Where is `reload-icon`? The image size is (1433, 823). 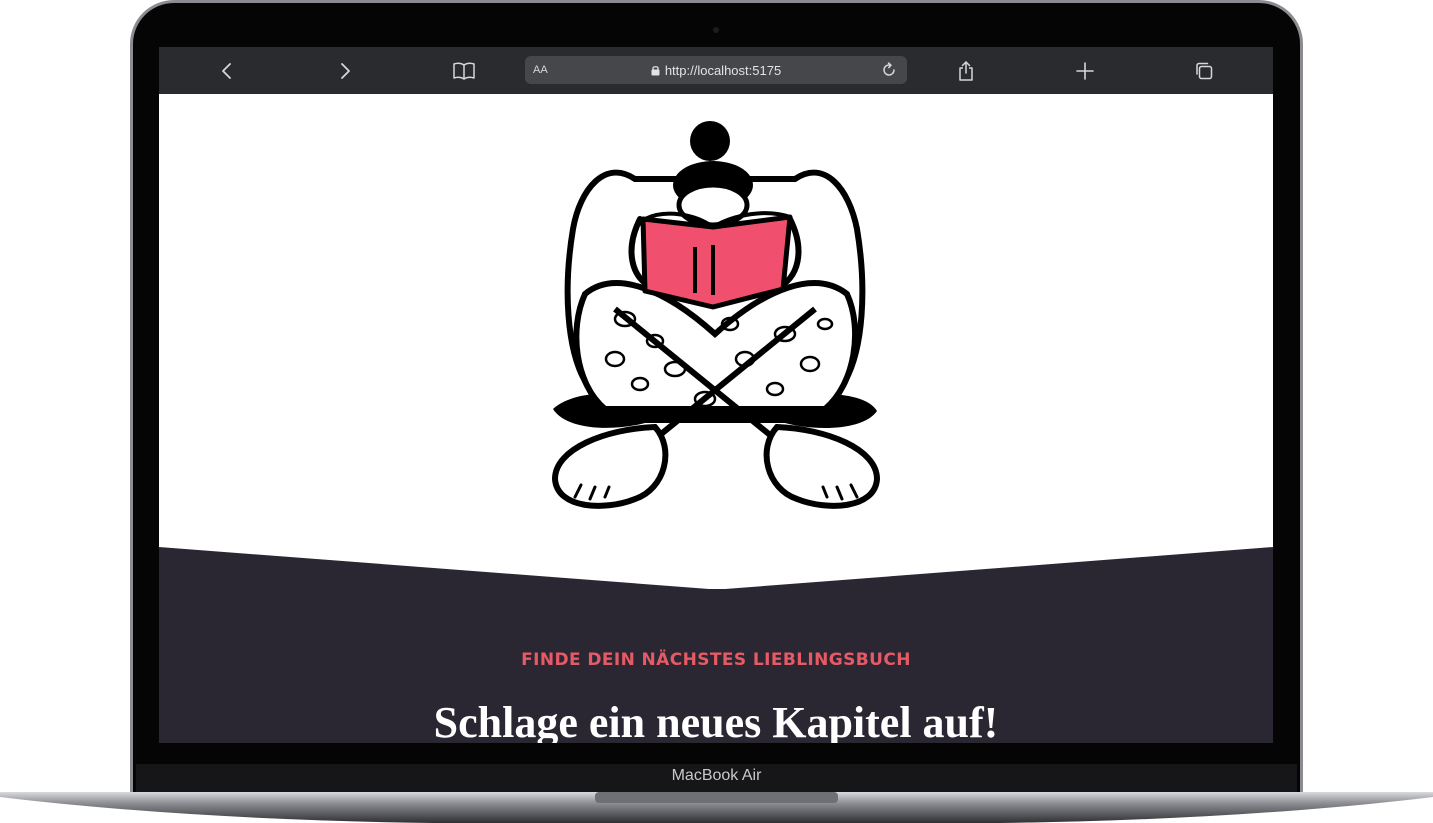 reload-icon is located at coordinates (889, 69).